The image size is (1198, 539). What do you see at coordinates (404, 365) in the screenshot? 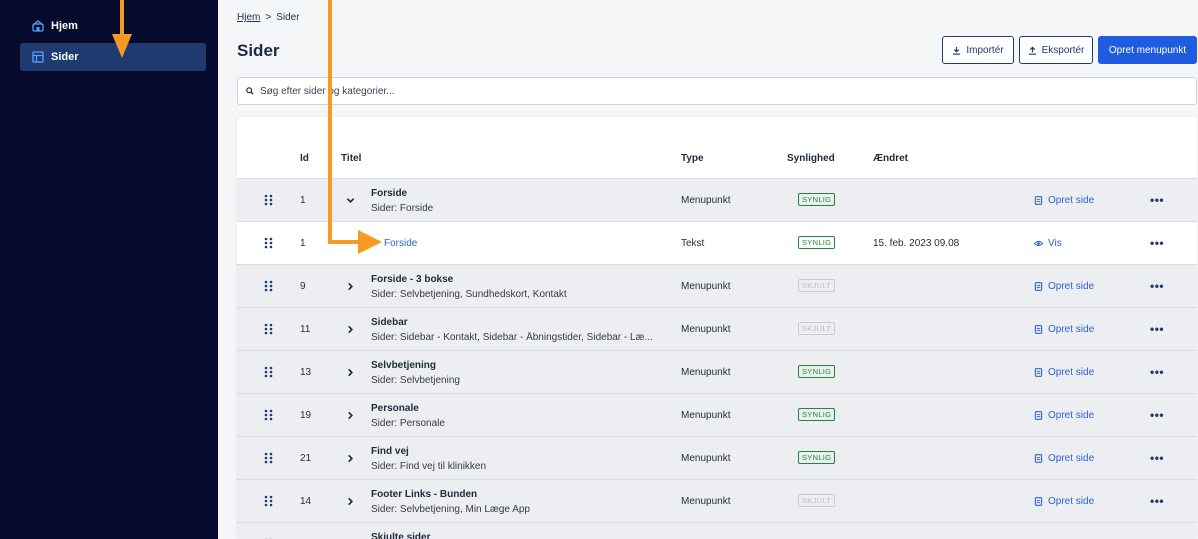
I see `row-title: Selvbetjening` at bounding box center [404, 365].